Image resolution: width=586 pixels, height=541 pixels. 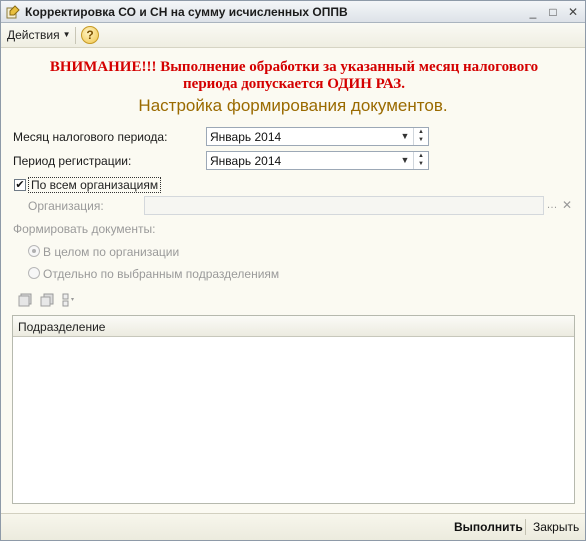 What do you see at coordinates (47, 300) in the screenshot?
I see `copy-rows-icon` at bounding box center [47, 300].